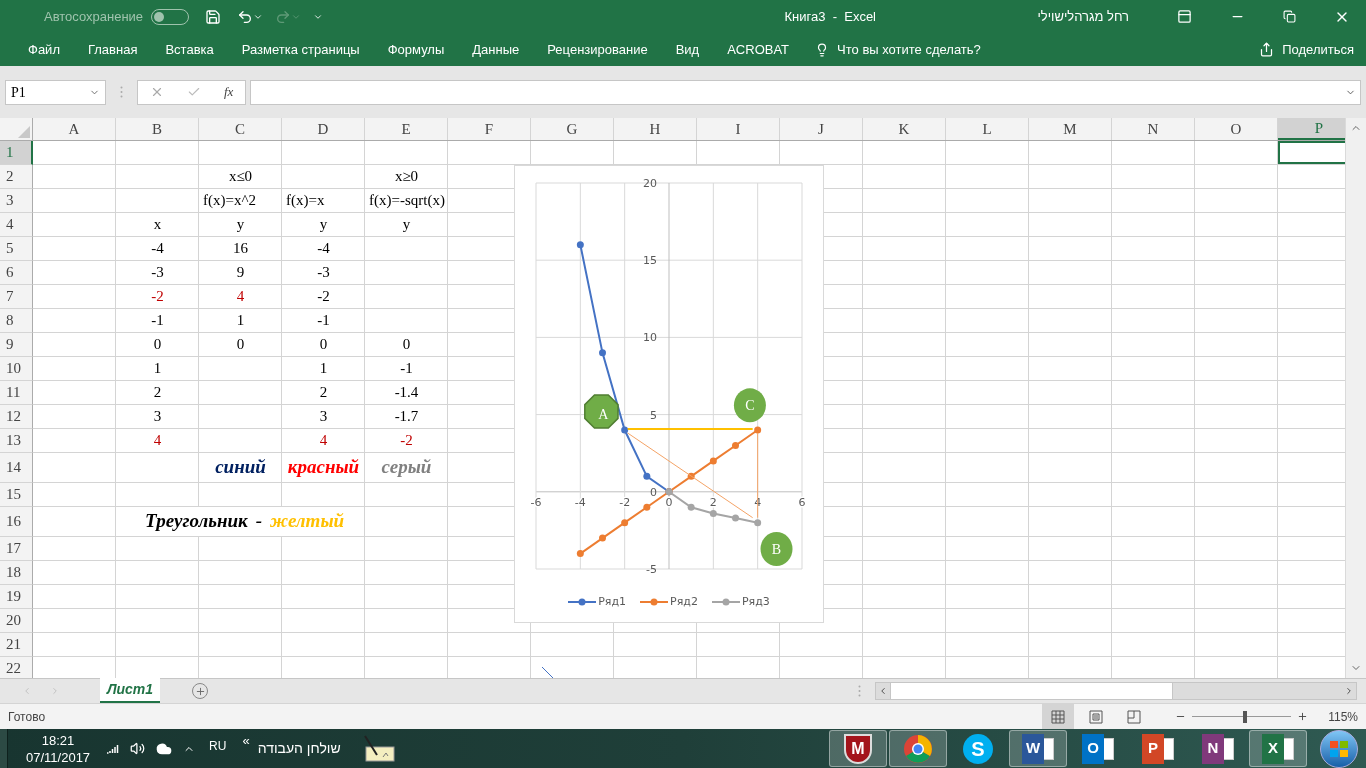 The height and width of the screenshot is (768, 1366). I want to click on column-header: C, so click(240, 129).